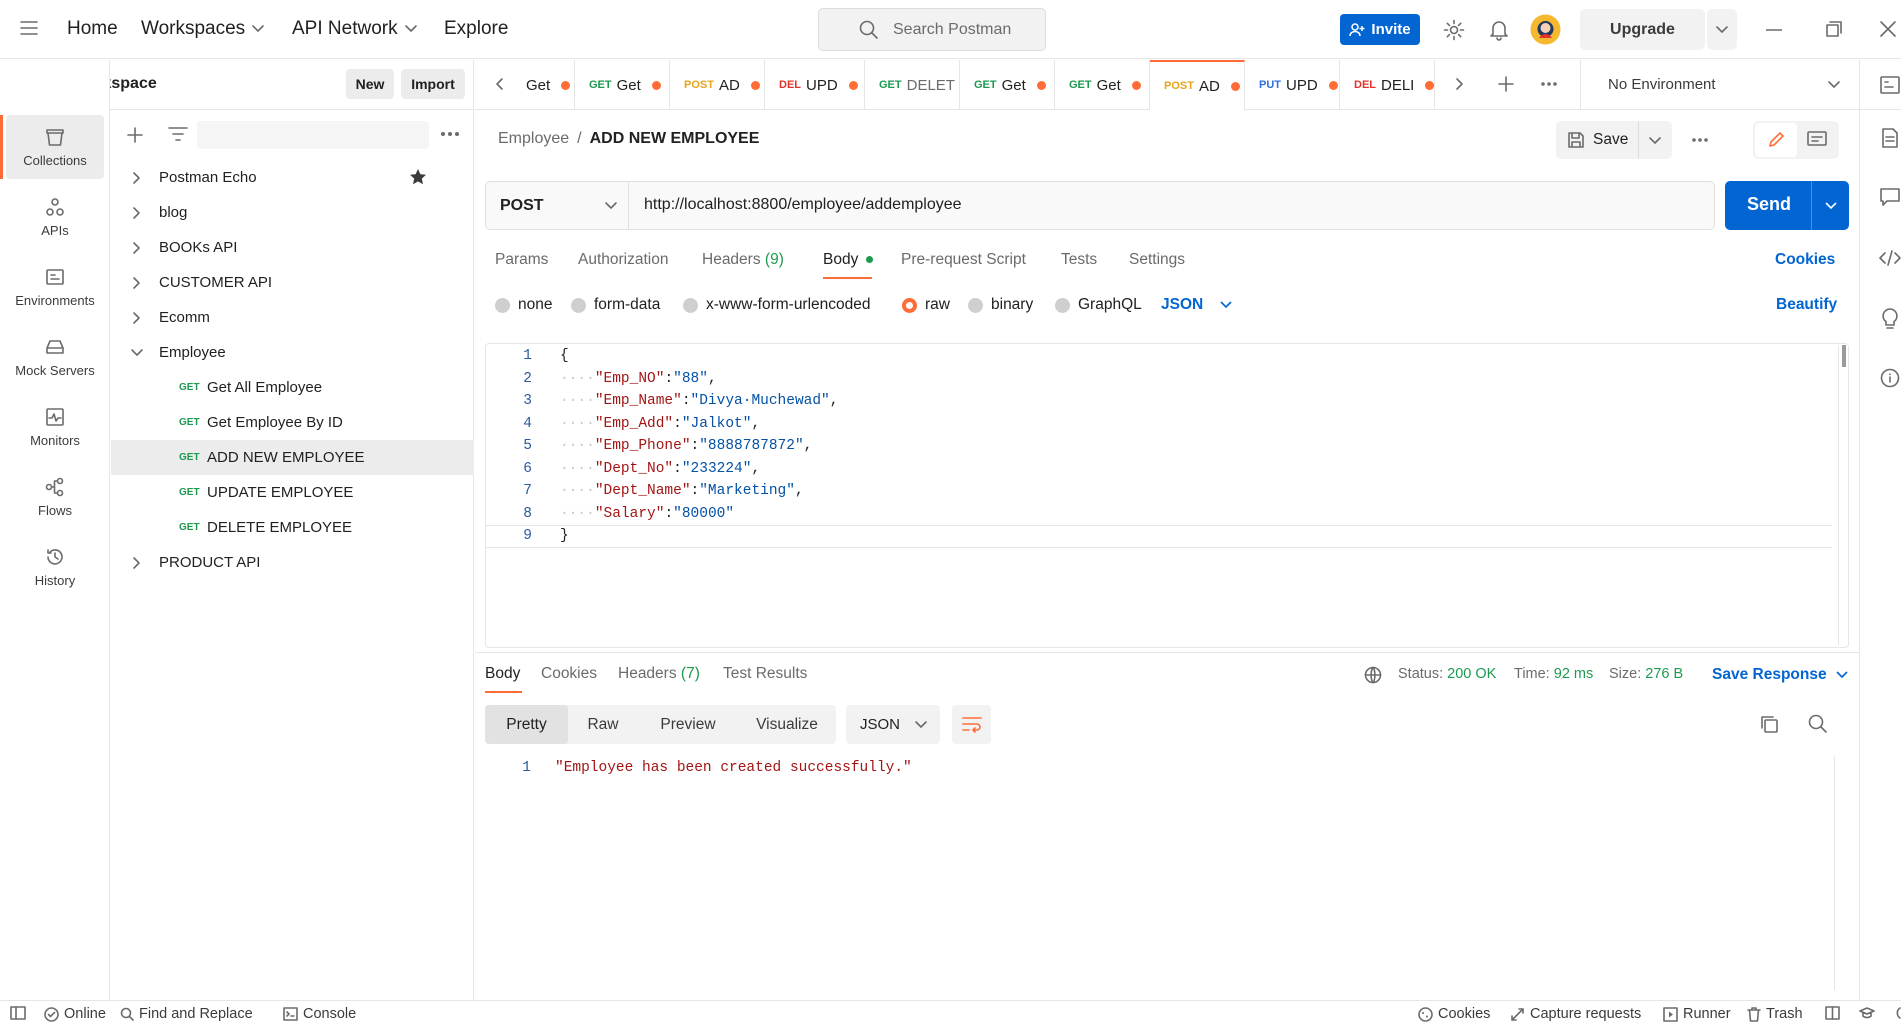 This screenshot has height=1027, width=1901. I want to click on upgrade-button: Upgrade, so click(1642, 29).